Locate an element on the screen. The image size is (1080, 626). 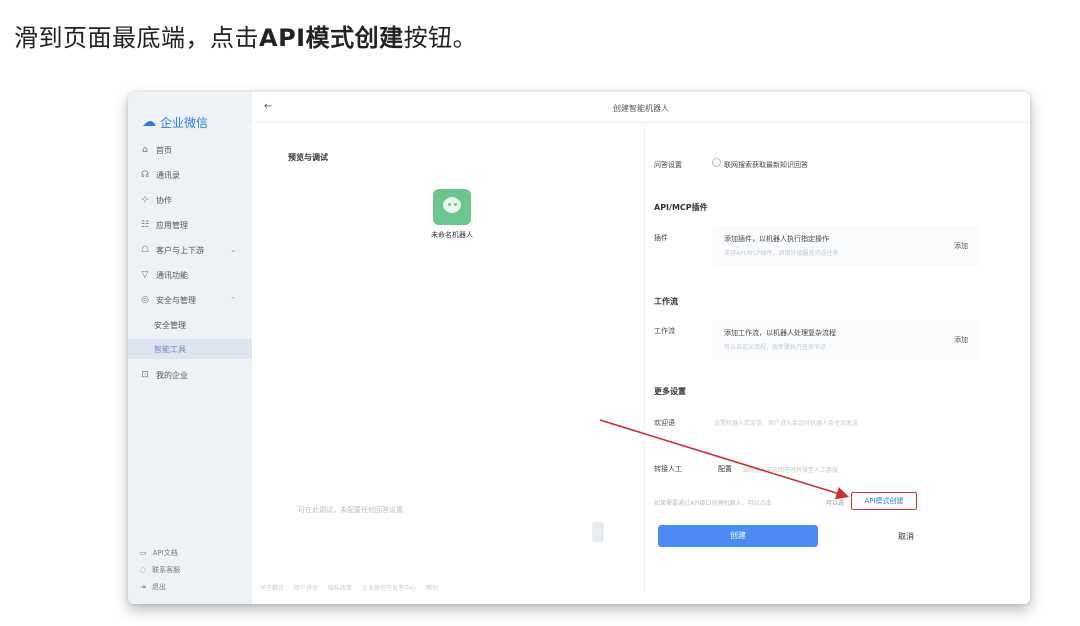
bot-face-icon is located at coordinates (452, 205).